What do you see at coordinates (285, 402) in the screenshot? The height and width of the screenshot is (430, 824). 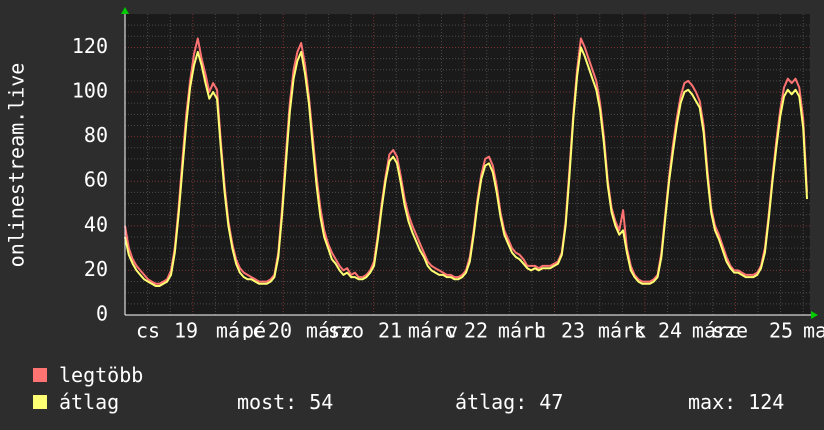 I see `stat-current: most: 54` at bounding box center [285, 402].